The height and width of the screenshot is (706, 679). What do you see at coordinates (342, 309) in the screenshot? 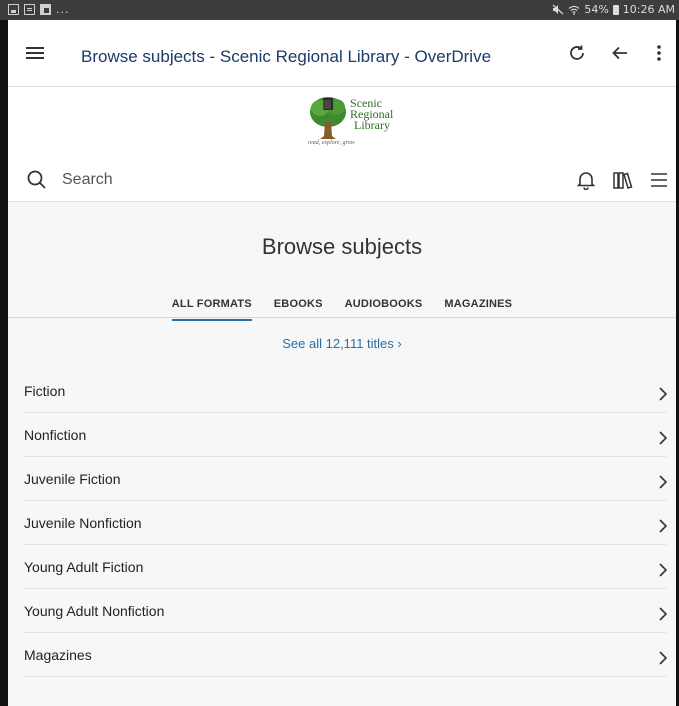
I see `format-tabs: ALL FORMATS EBOOKS AUDIOBOOKS MAGAZINES` at bounding box center [342, 309].